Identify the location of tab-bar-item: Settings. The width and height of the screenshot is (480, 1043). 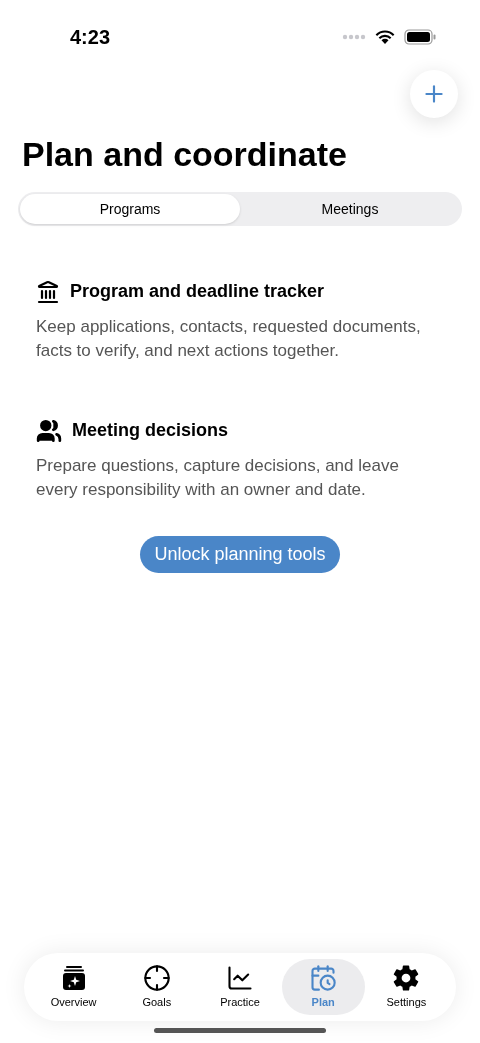
(406, 987).